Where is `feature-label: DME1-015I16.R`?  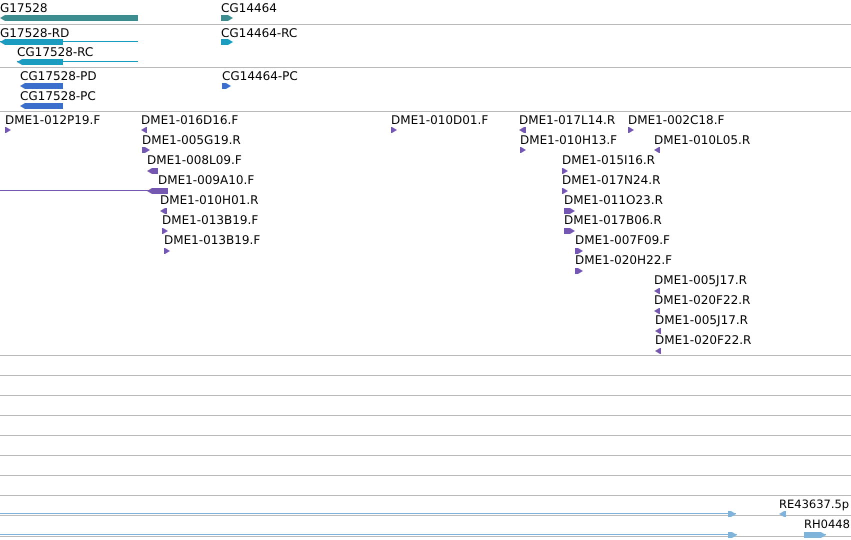
feature-label: DME1-015I16.R is located at coordinates (609, 160).